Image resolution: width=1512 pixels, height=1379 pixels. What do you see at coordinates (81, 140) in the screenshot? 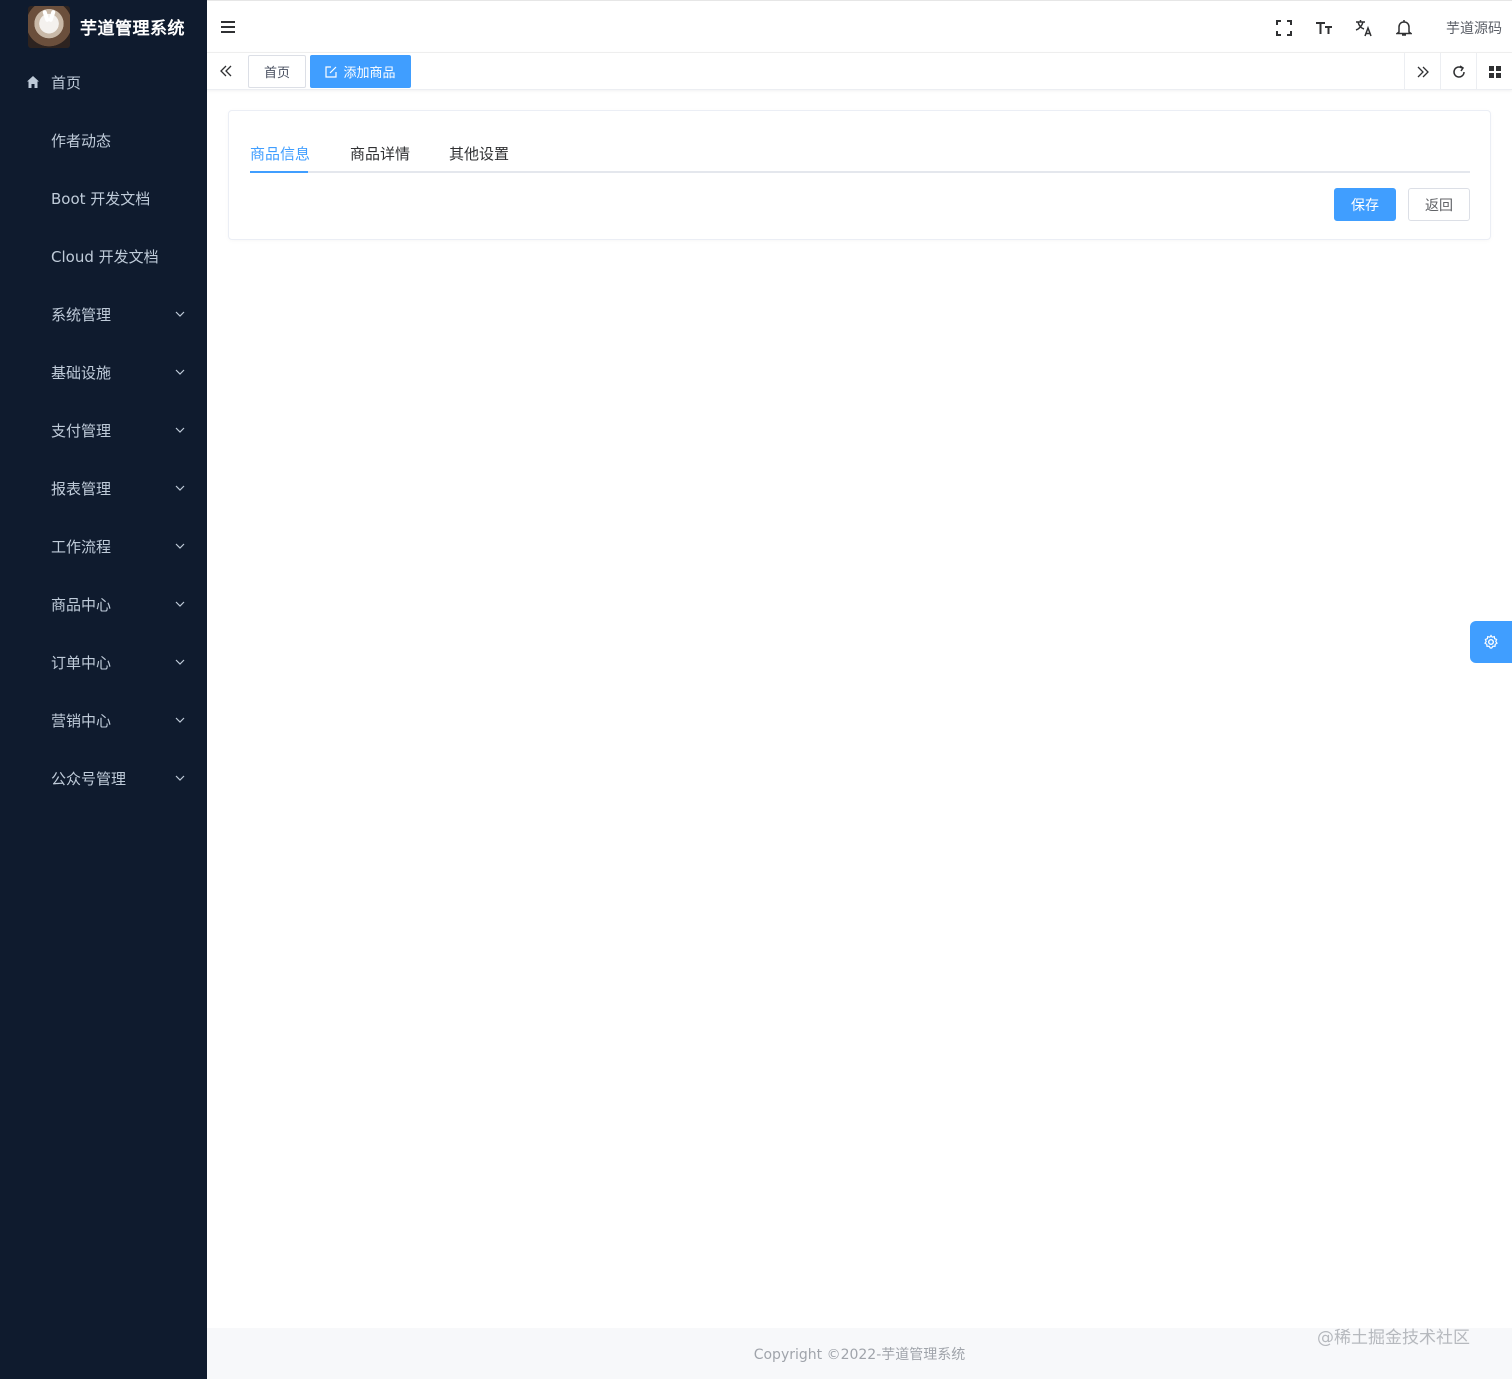
I see `sidebar-item-label: 作者动态` at bounding box center [81, 140].